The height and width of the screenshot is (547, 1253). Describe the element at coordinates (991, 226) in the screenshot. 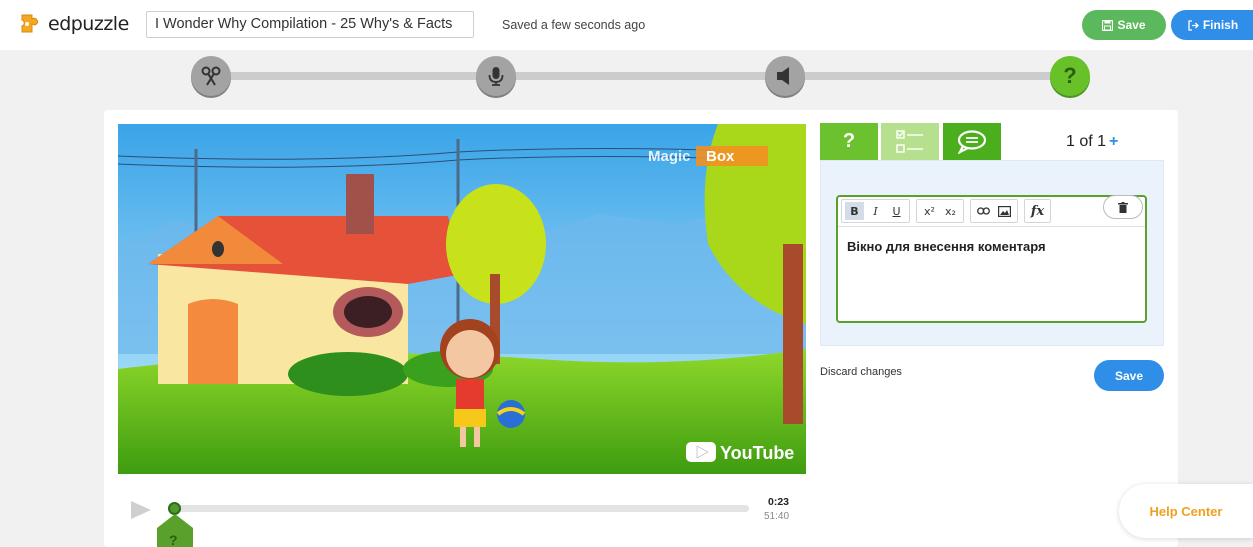

I see `toolbar-divider` at that location.